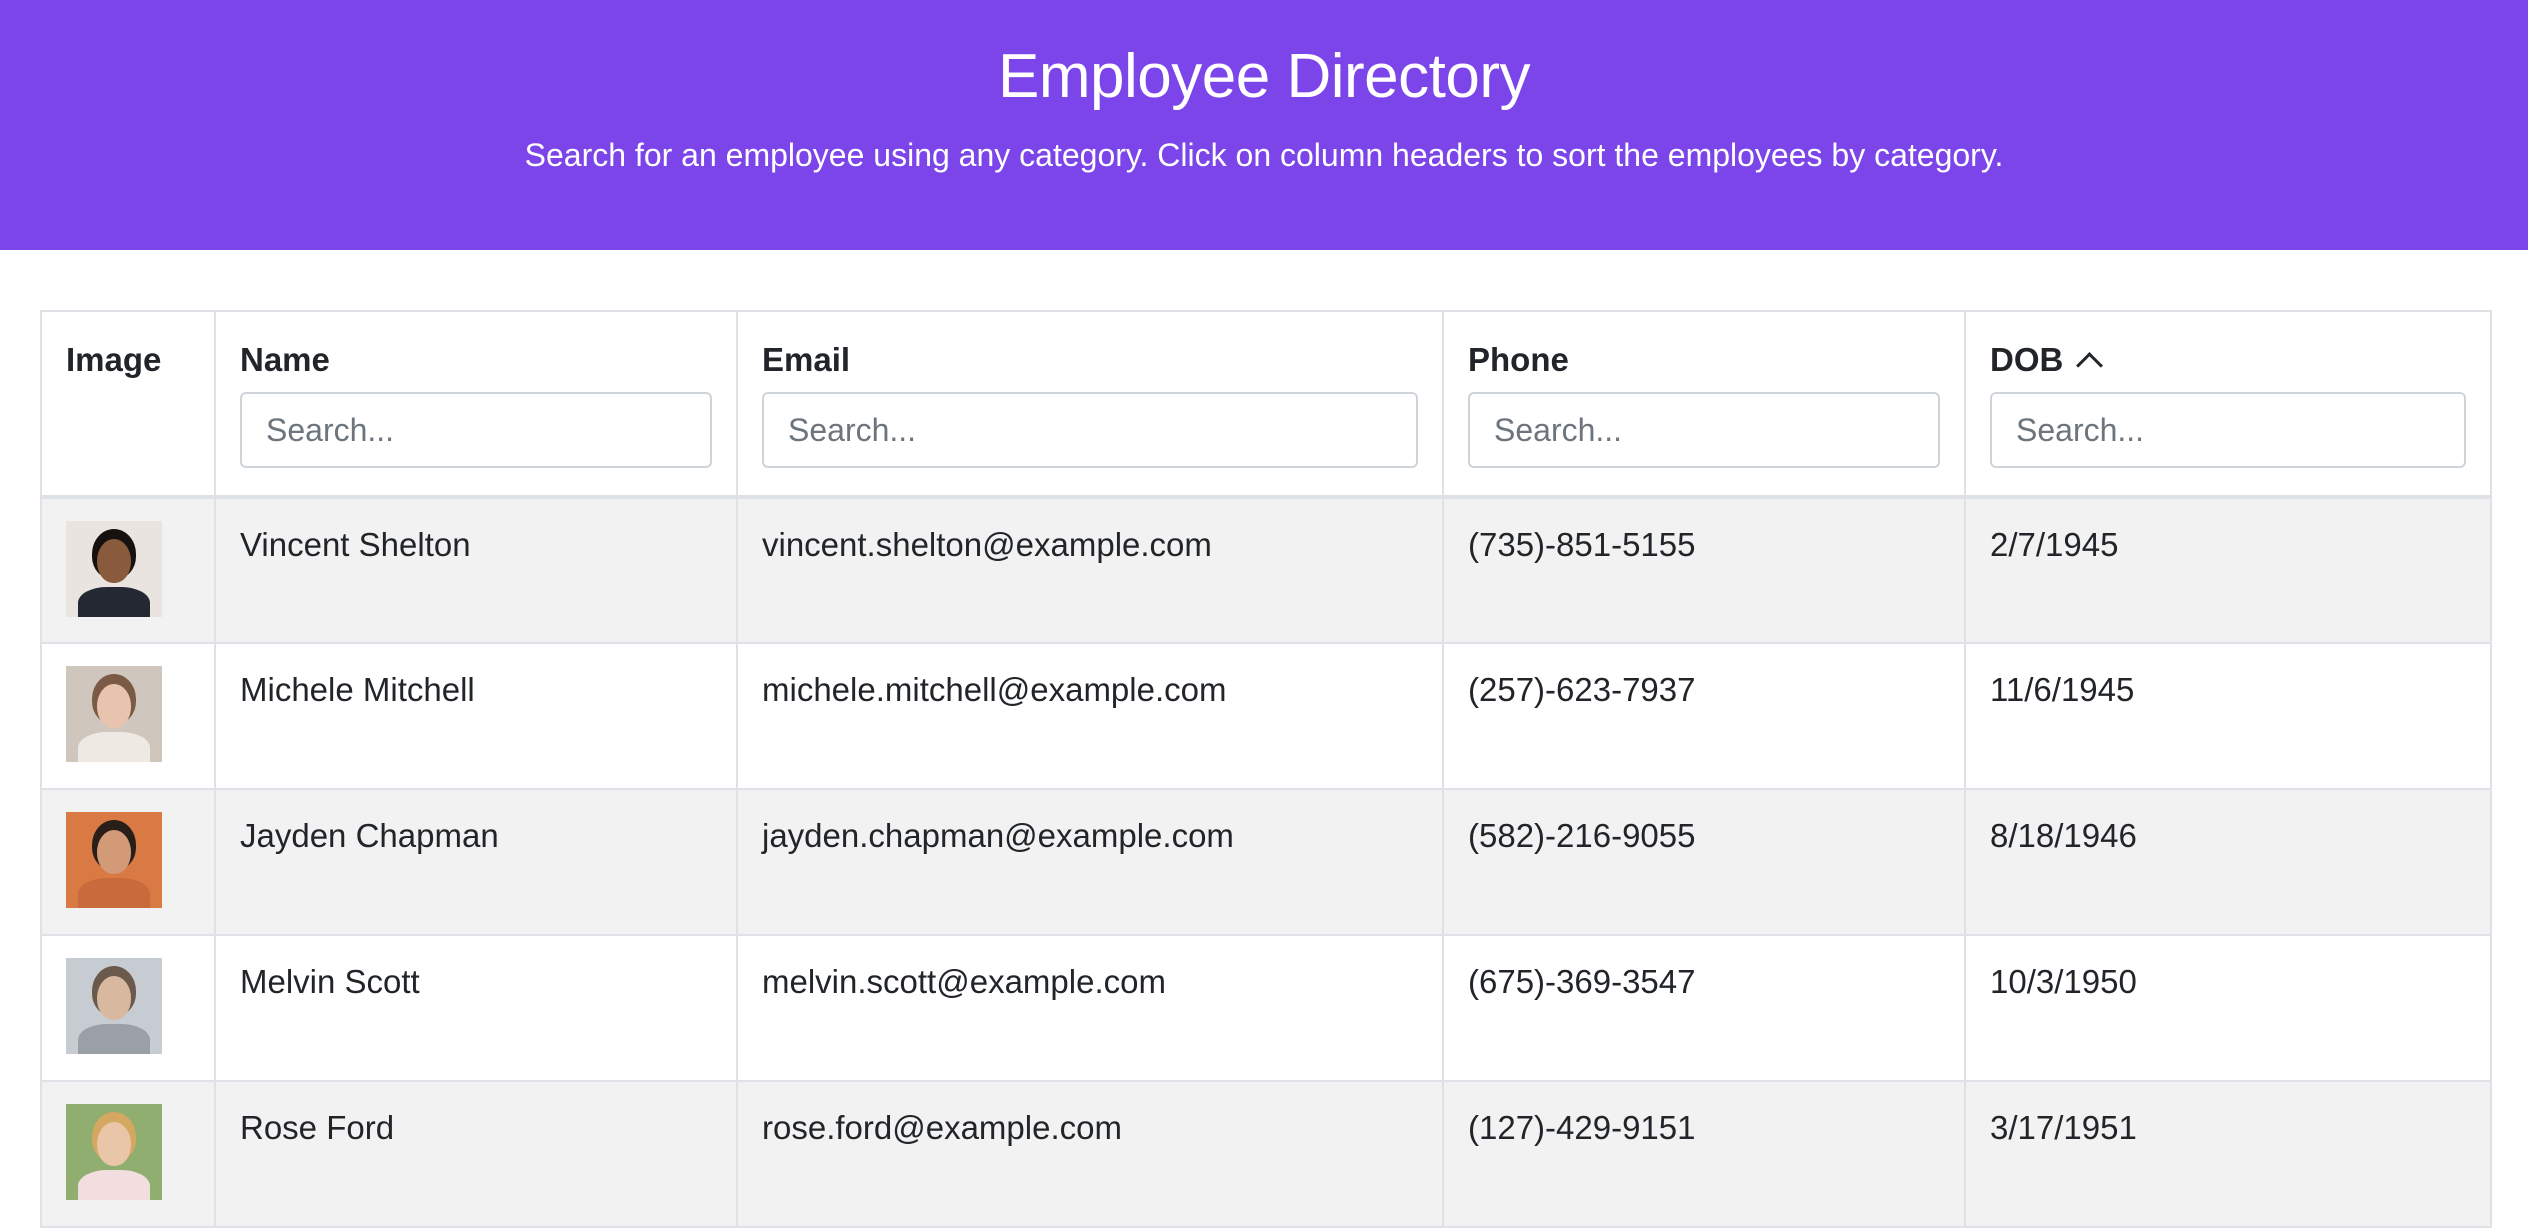  Describe the element at coordinates (285, 360) in the screenshot. I see `column-label-name: Name` at that location.